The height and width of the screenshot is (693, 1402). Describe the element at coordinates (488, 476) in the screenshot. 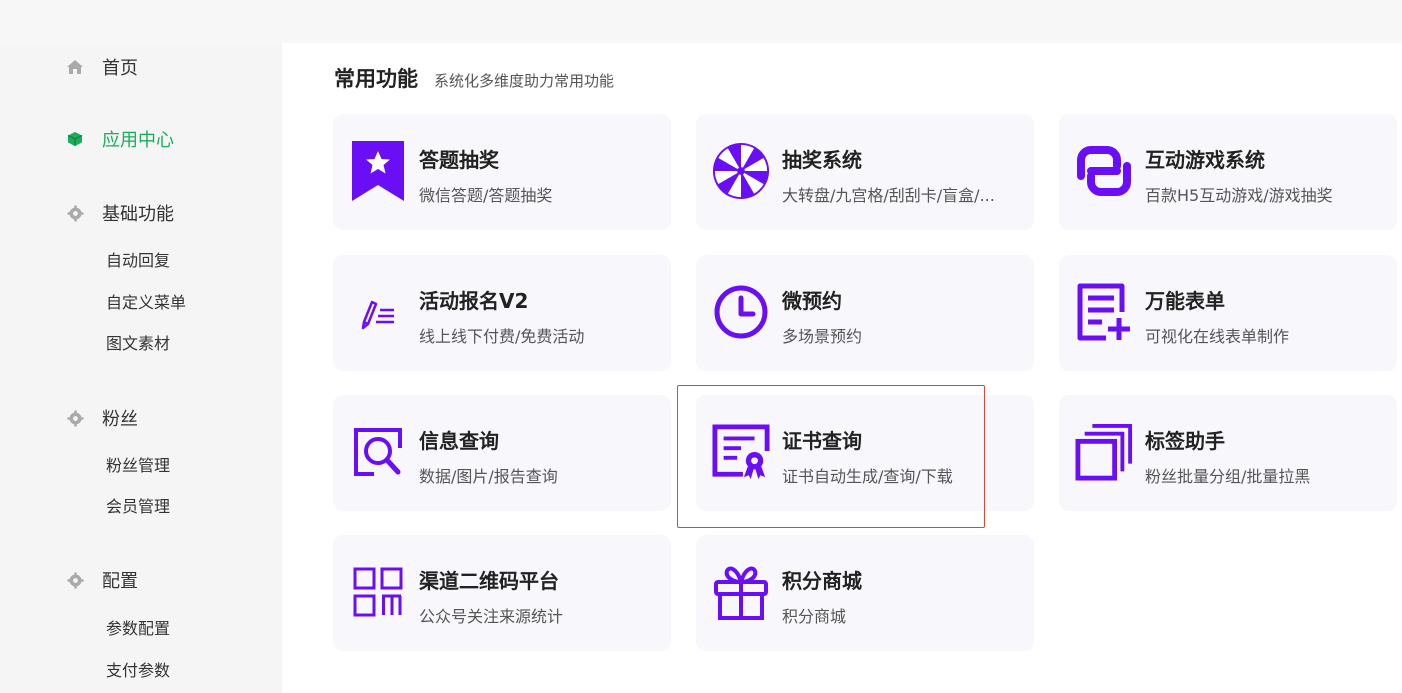

I see `card-desc: 数据/图片/报告查询` at that location.